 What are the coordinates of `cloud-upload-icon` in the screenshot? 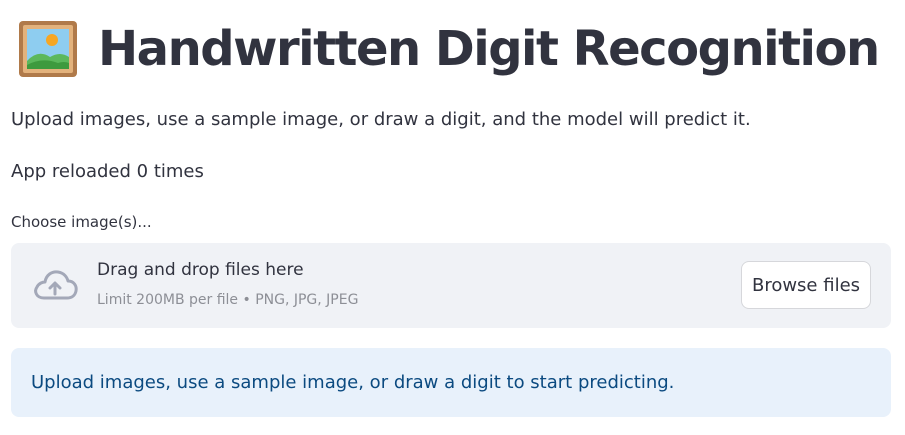 It's located at (56, 285).